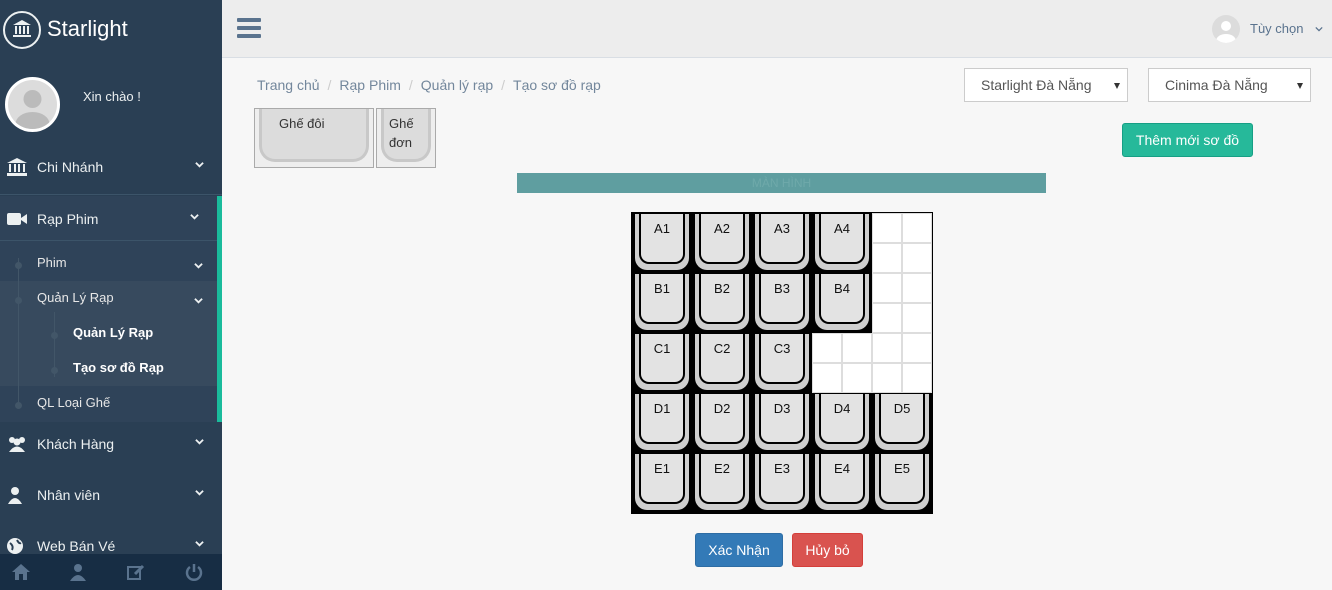  What do you see at coordinates (782, 483) in the screenshot?
I see `seat: E3` at bounding box center [782, 483].